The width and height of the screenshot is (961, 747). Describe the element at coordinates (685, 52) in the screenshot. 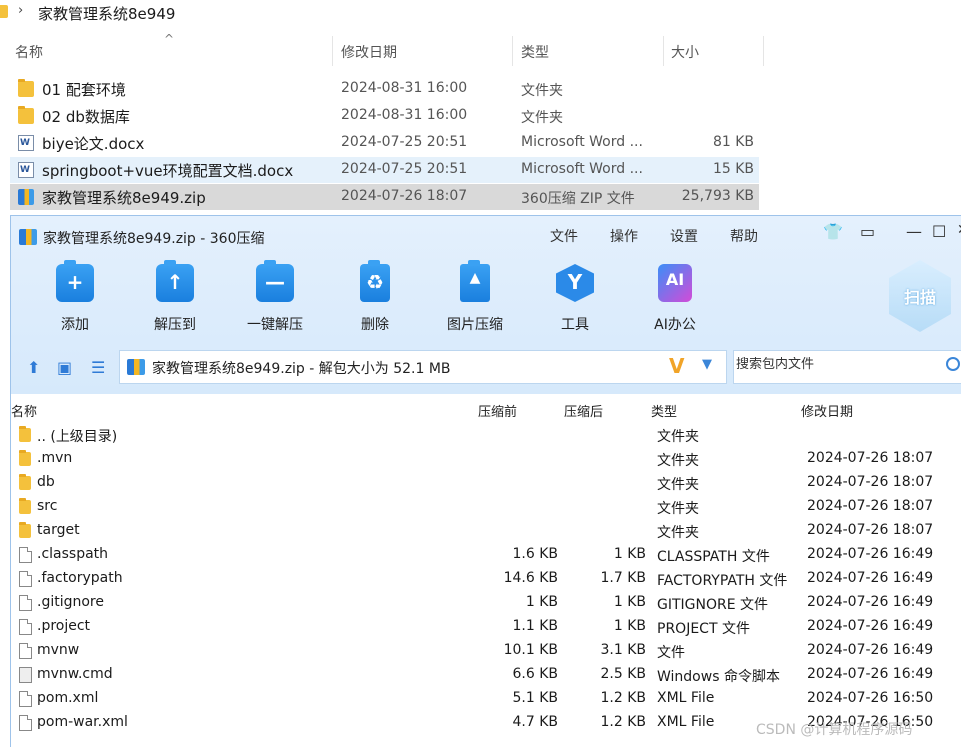

I see `column-header-size: 大小` at that location.